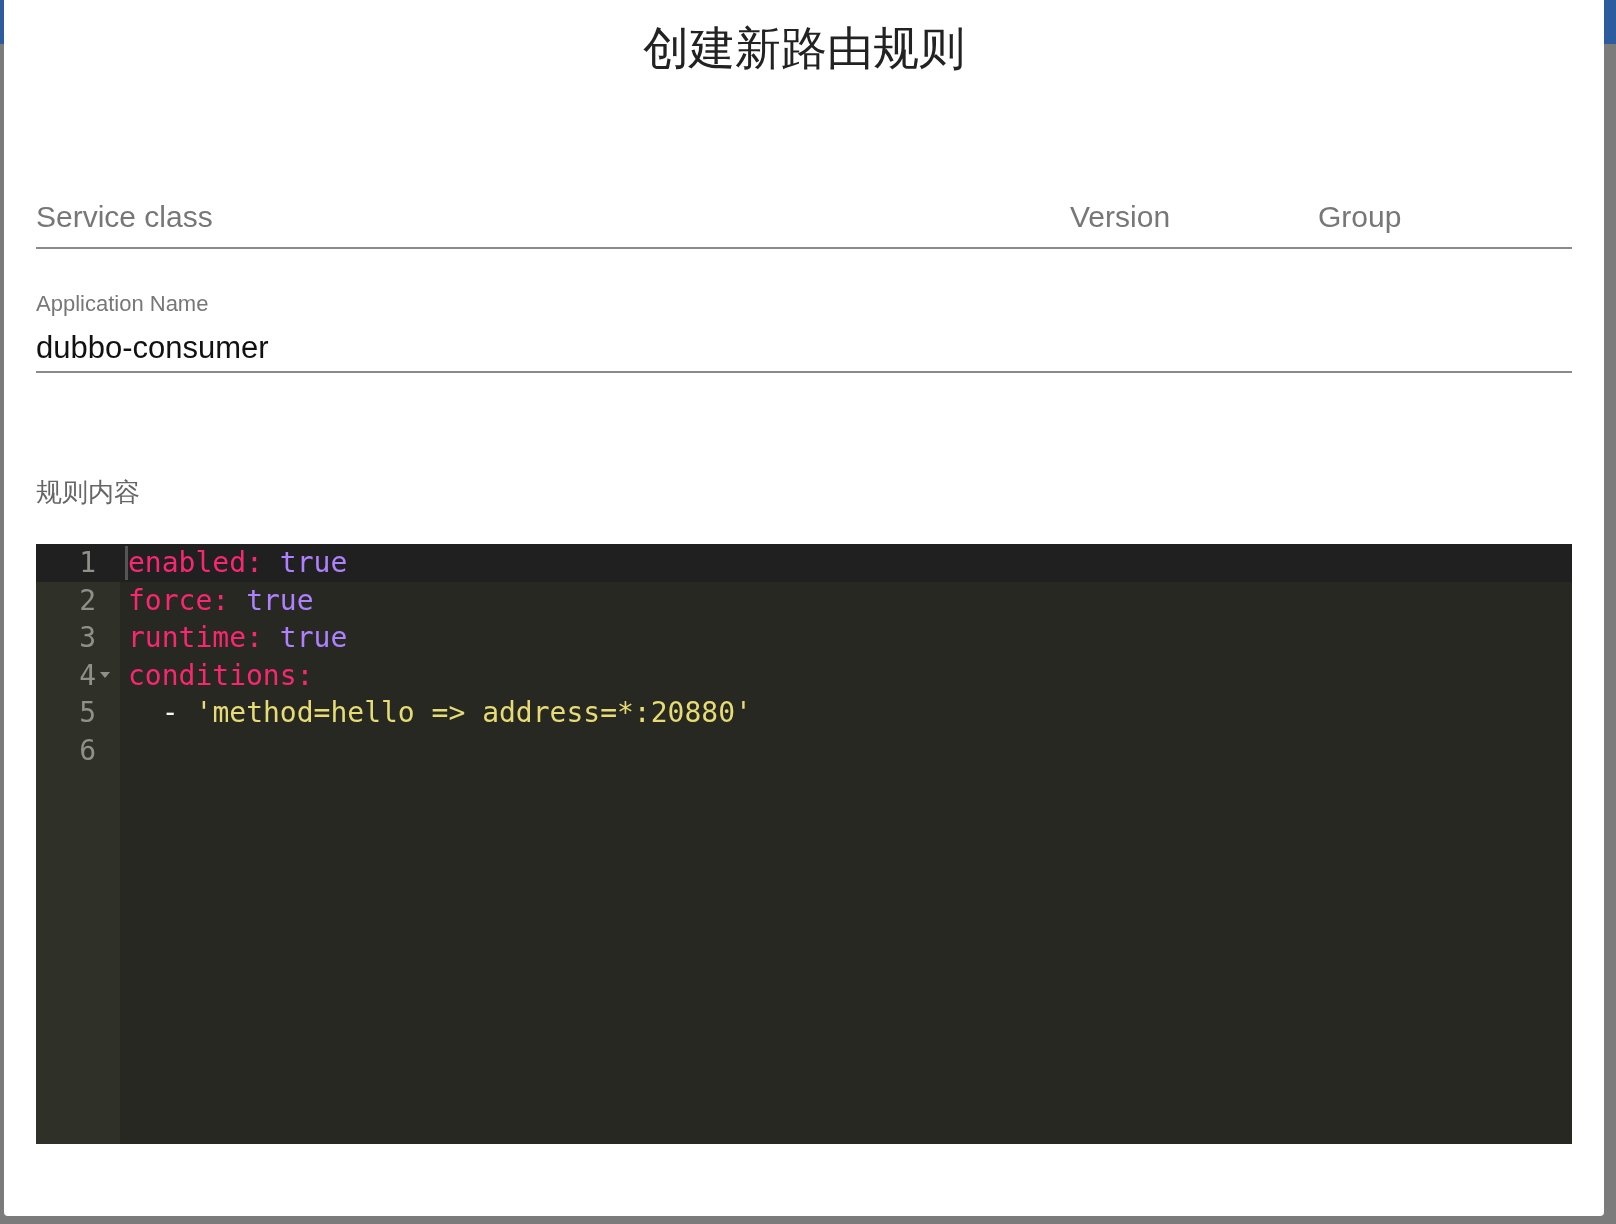  I want to click on code-line: runtime: true, so click(238, 638).